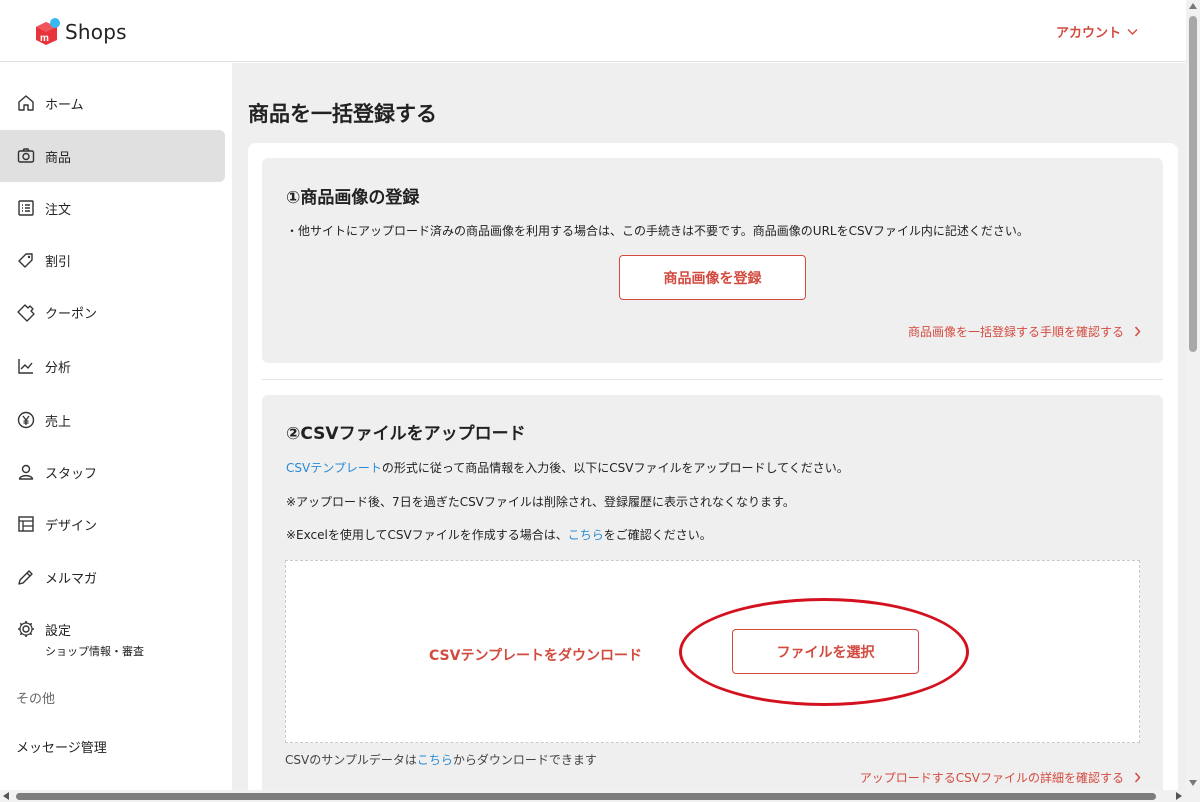 This screenshot has width=1200, height=802. Describe the element at coordinates (6, 796) in the screenshot. I see `scroll-left-arrow-icon` at that location.